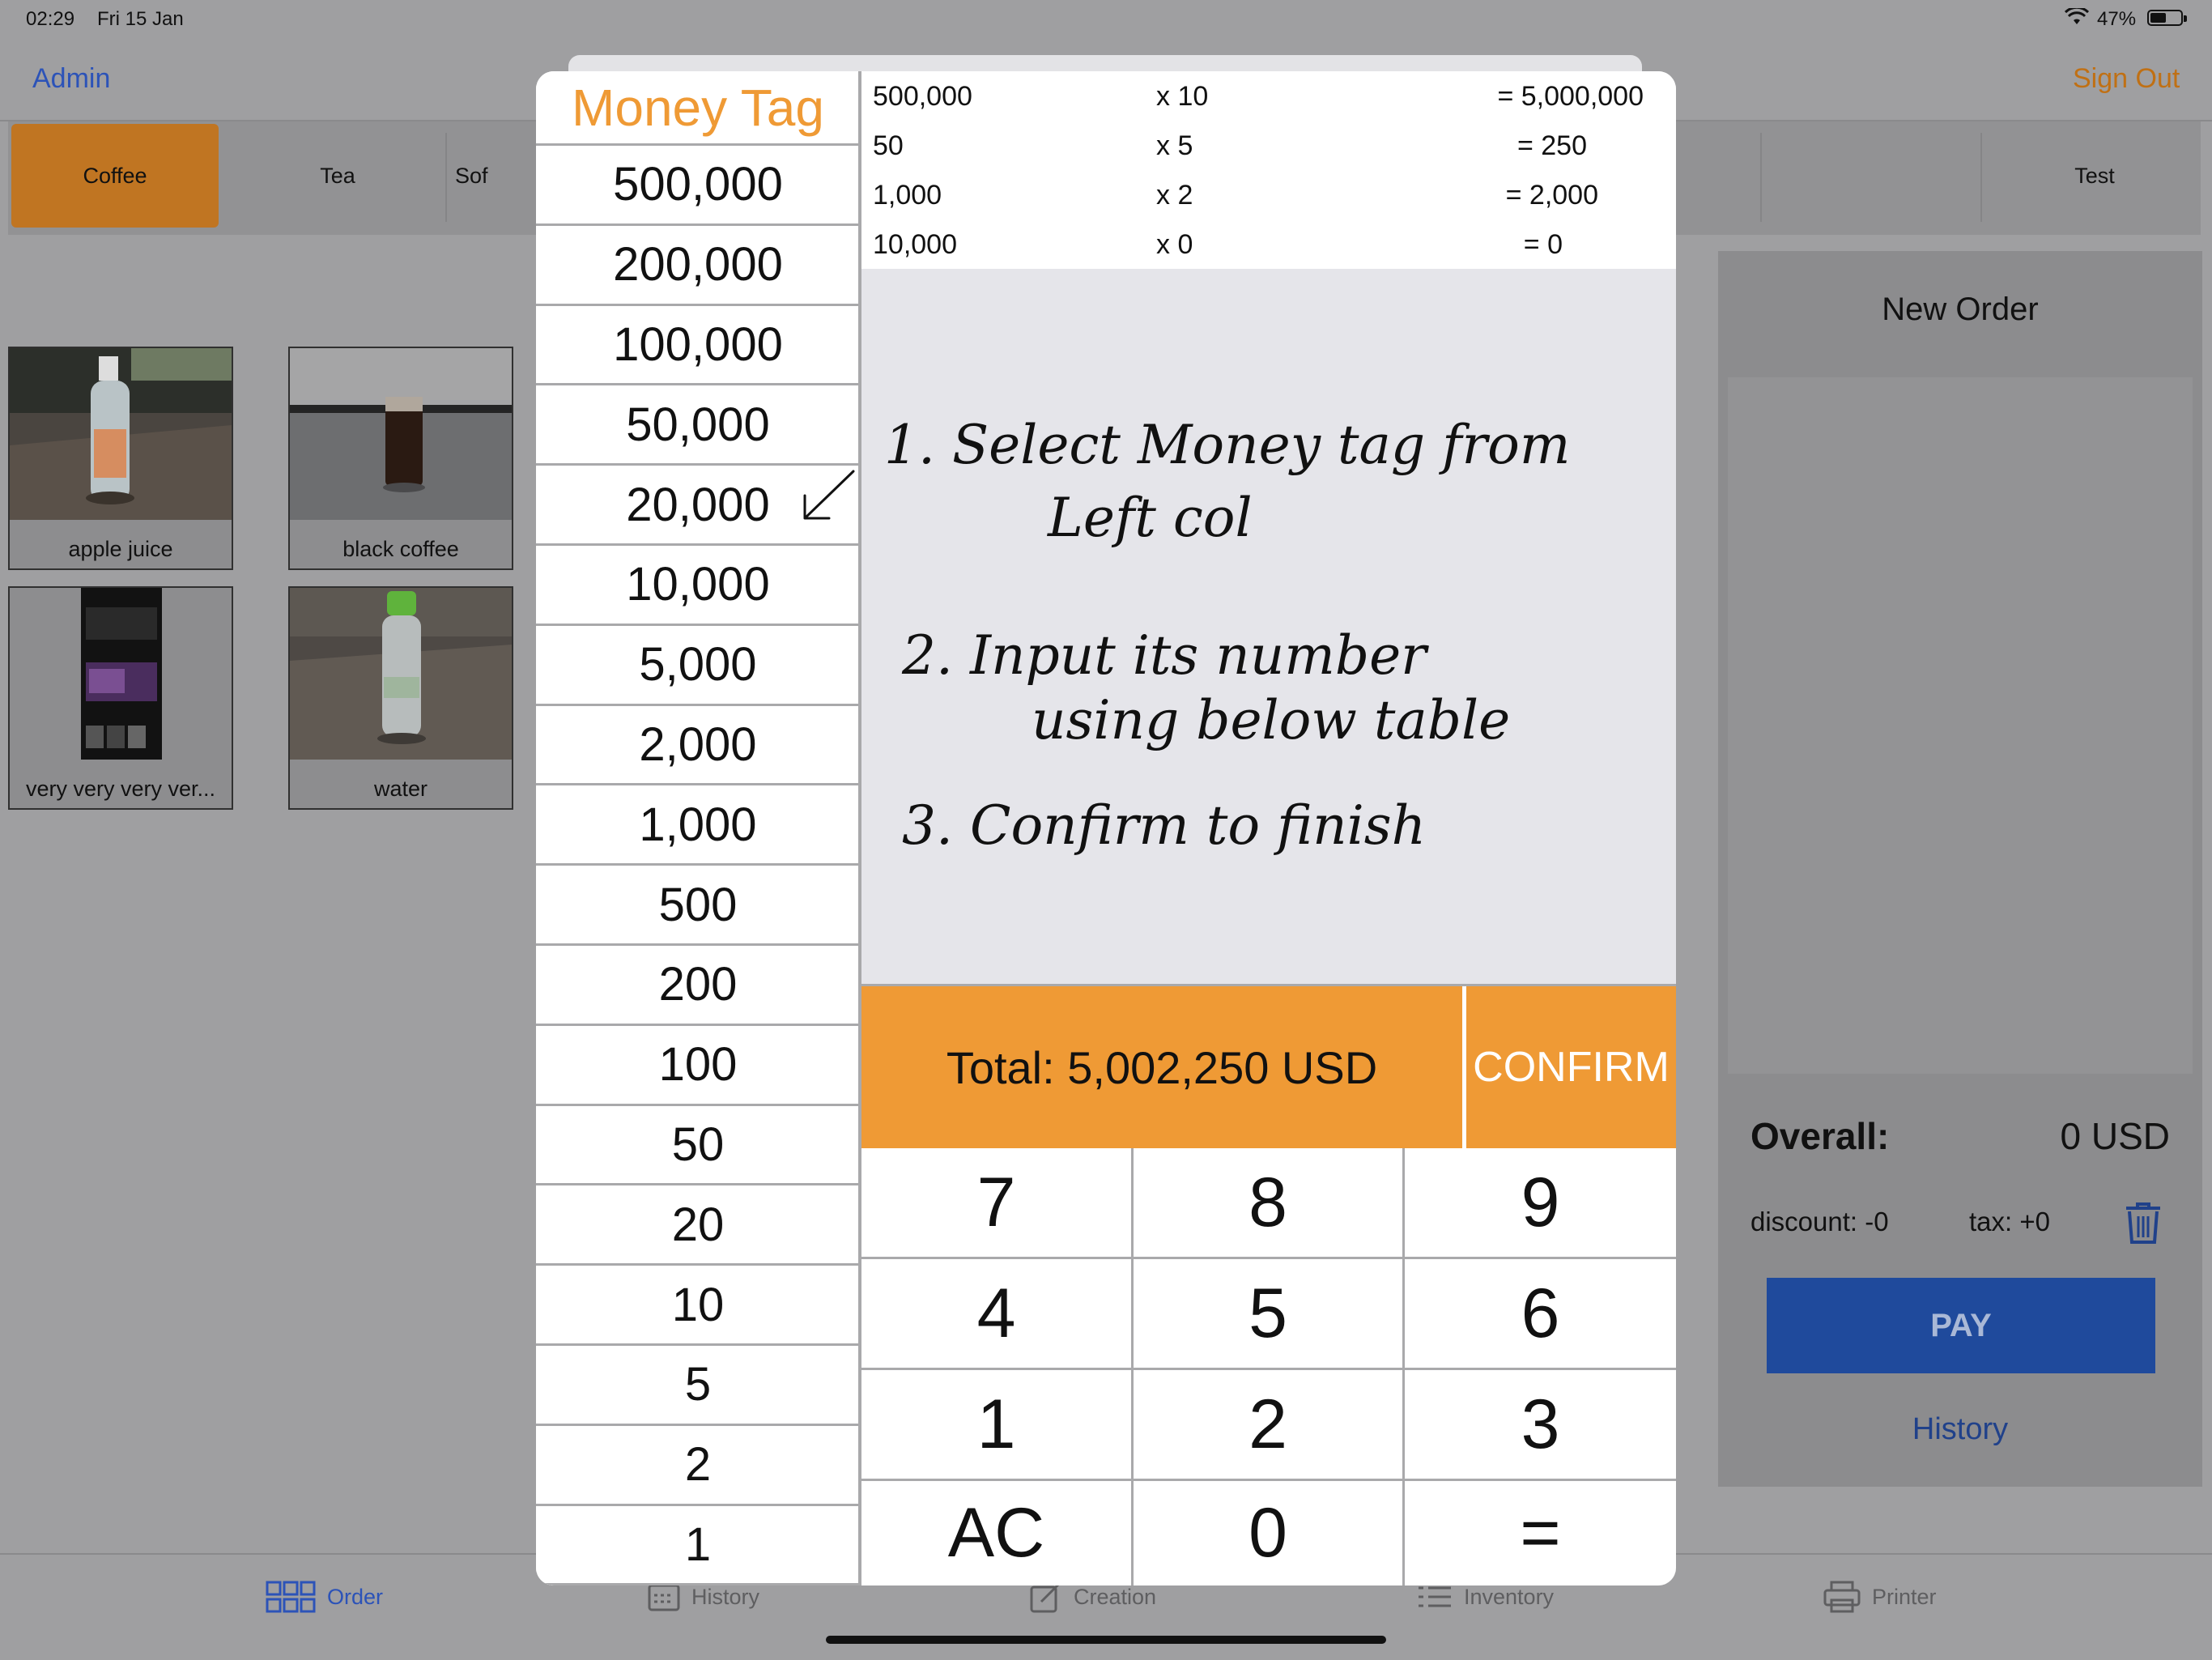  I want to click on arrow-icon, so click(829, 495).